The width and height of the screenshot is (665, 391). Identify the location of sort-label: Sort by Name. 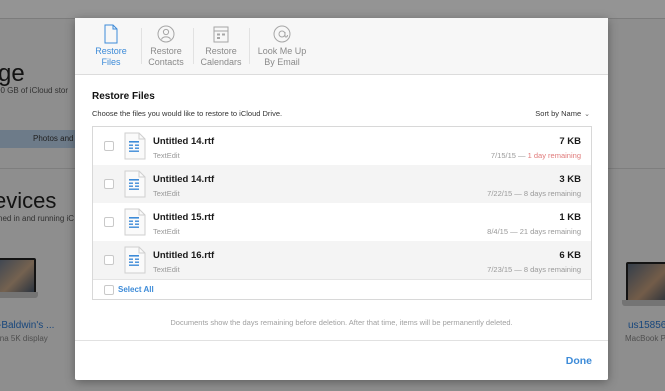
(558, 113).